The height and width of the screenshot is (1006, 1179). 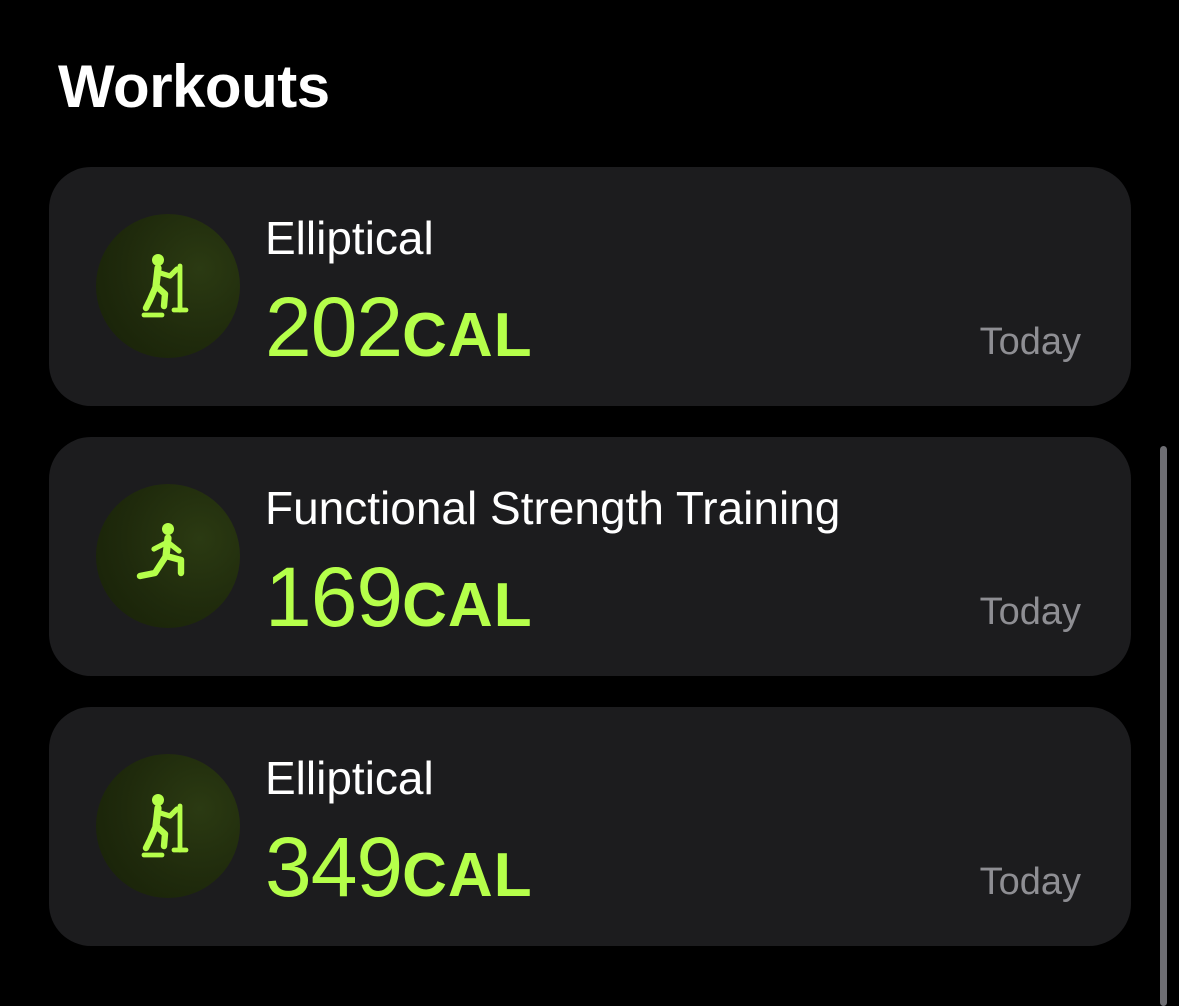 I want to click on calories-value: 202, so click(x=334, y=327).